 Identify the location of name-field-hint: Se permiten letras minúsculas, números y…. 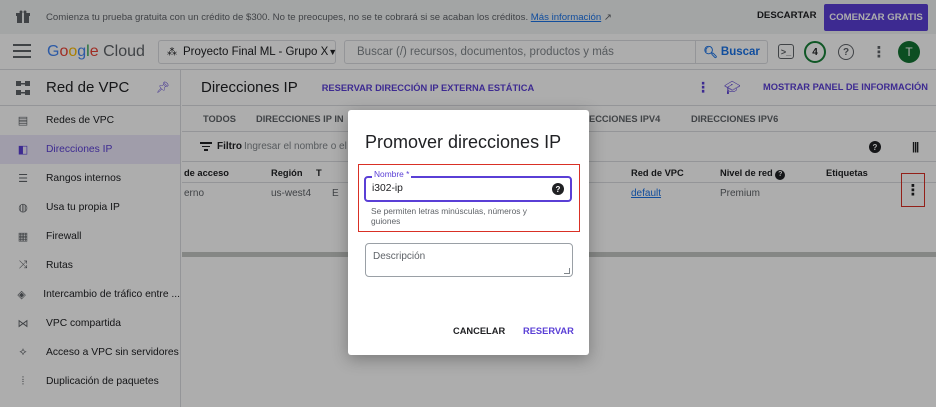
(449, 216).